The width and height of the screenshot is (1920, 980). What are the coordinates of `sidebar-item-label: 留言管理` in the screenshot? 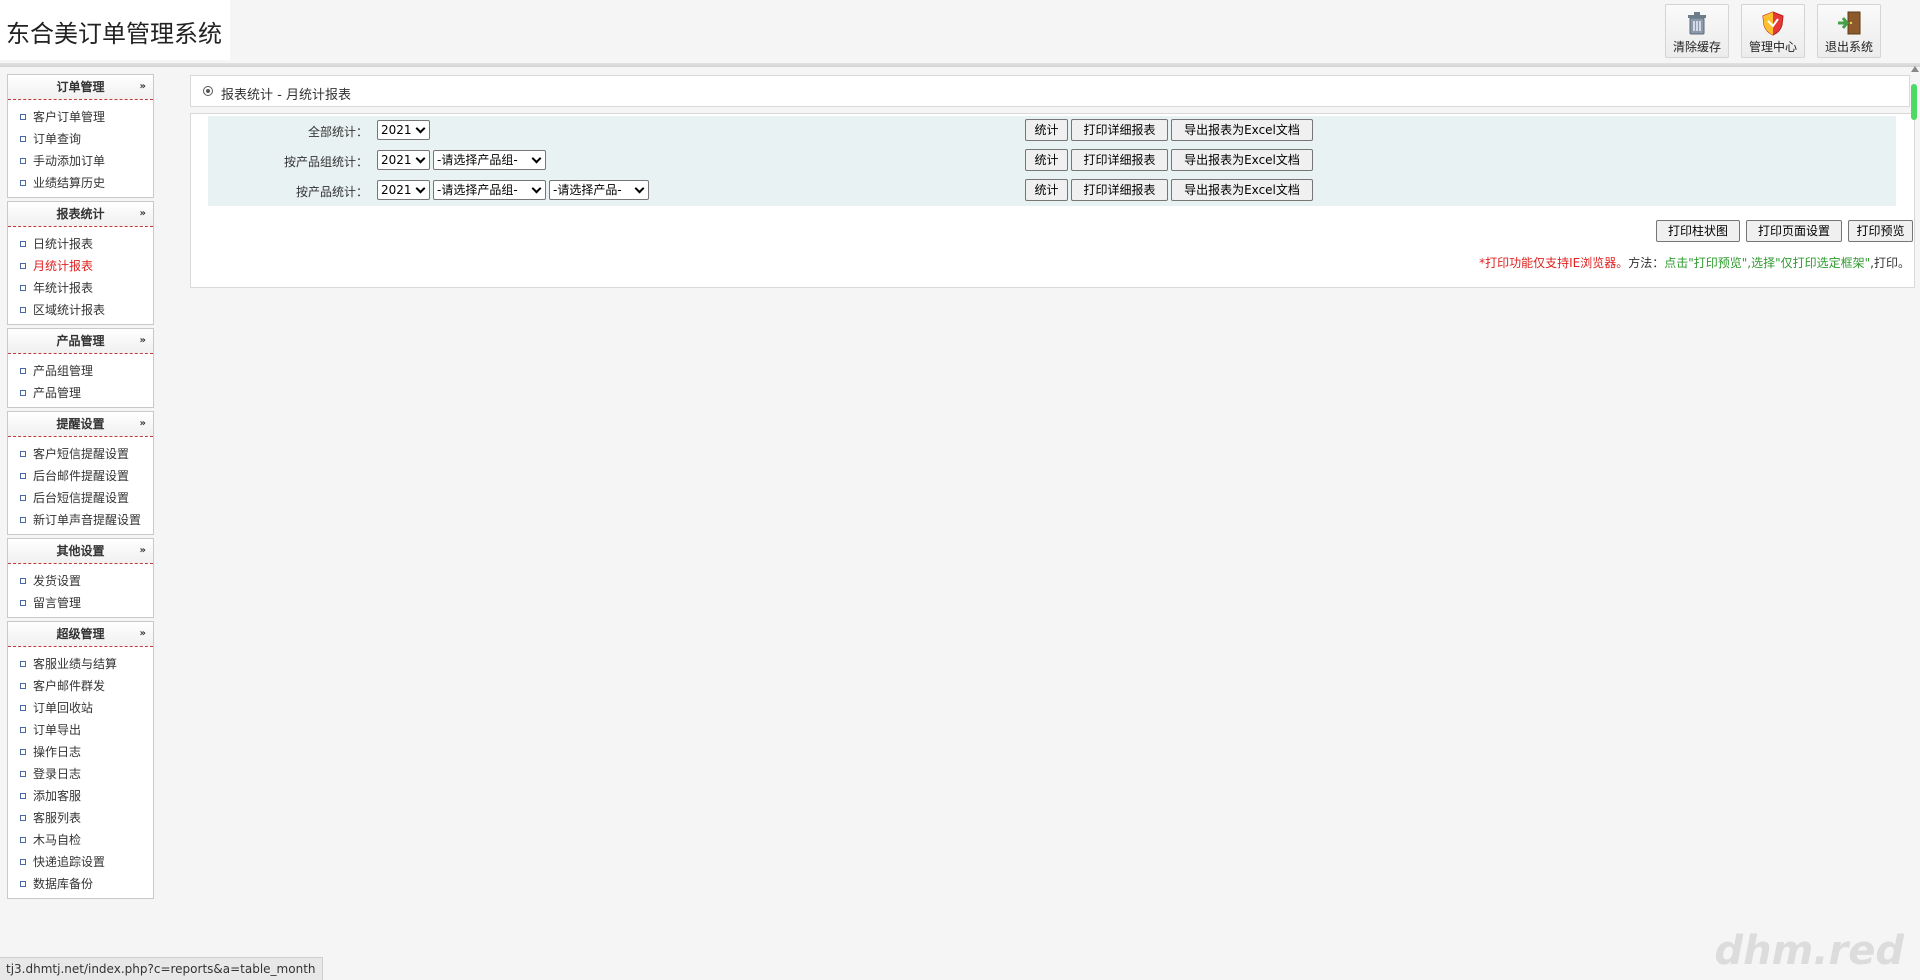 It's located at (57, 603).